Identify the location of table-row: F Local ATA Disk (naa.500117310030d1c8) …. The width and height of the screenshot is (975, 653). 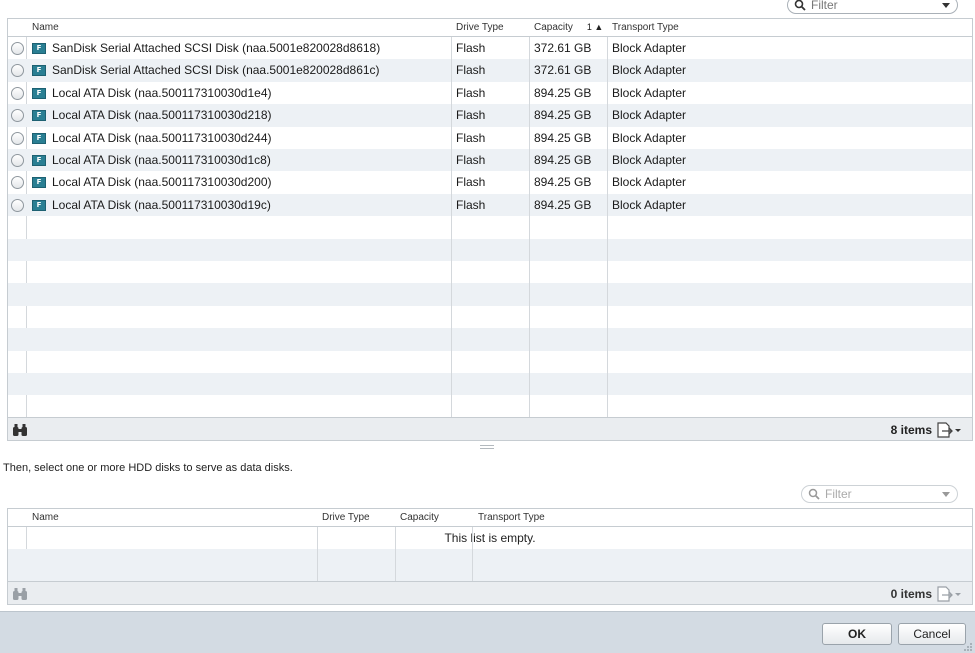
(490, 160).